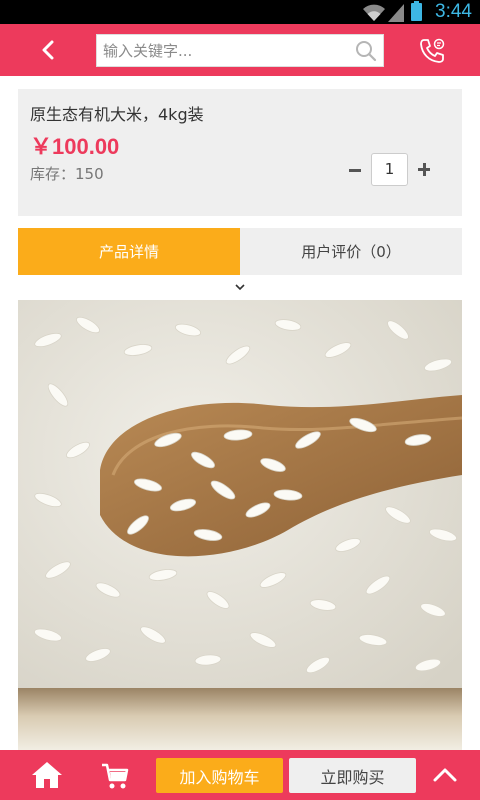  I want to click on buy-now-button: 立即购买, so click(352, 775).